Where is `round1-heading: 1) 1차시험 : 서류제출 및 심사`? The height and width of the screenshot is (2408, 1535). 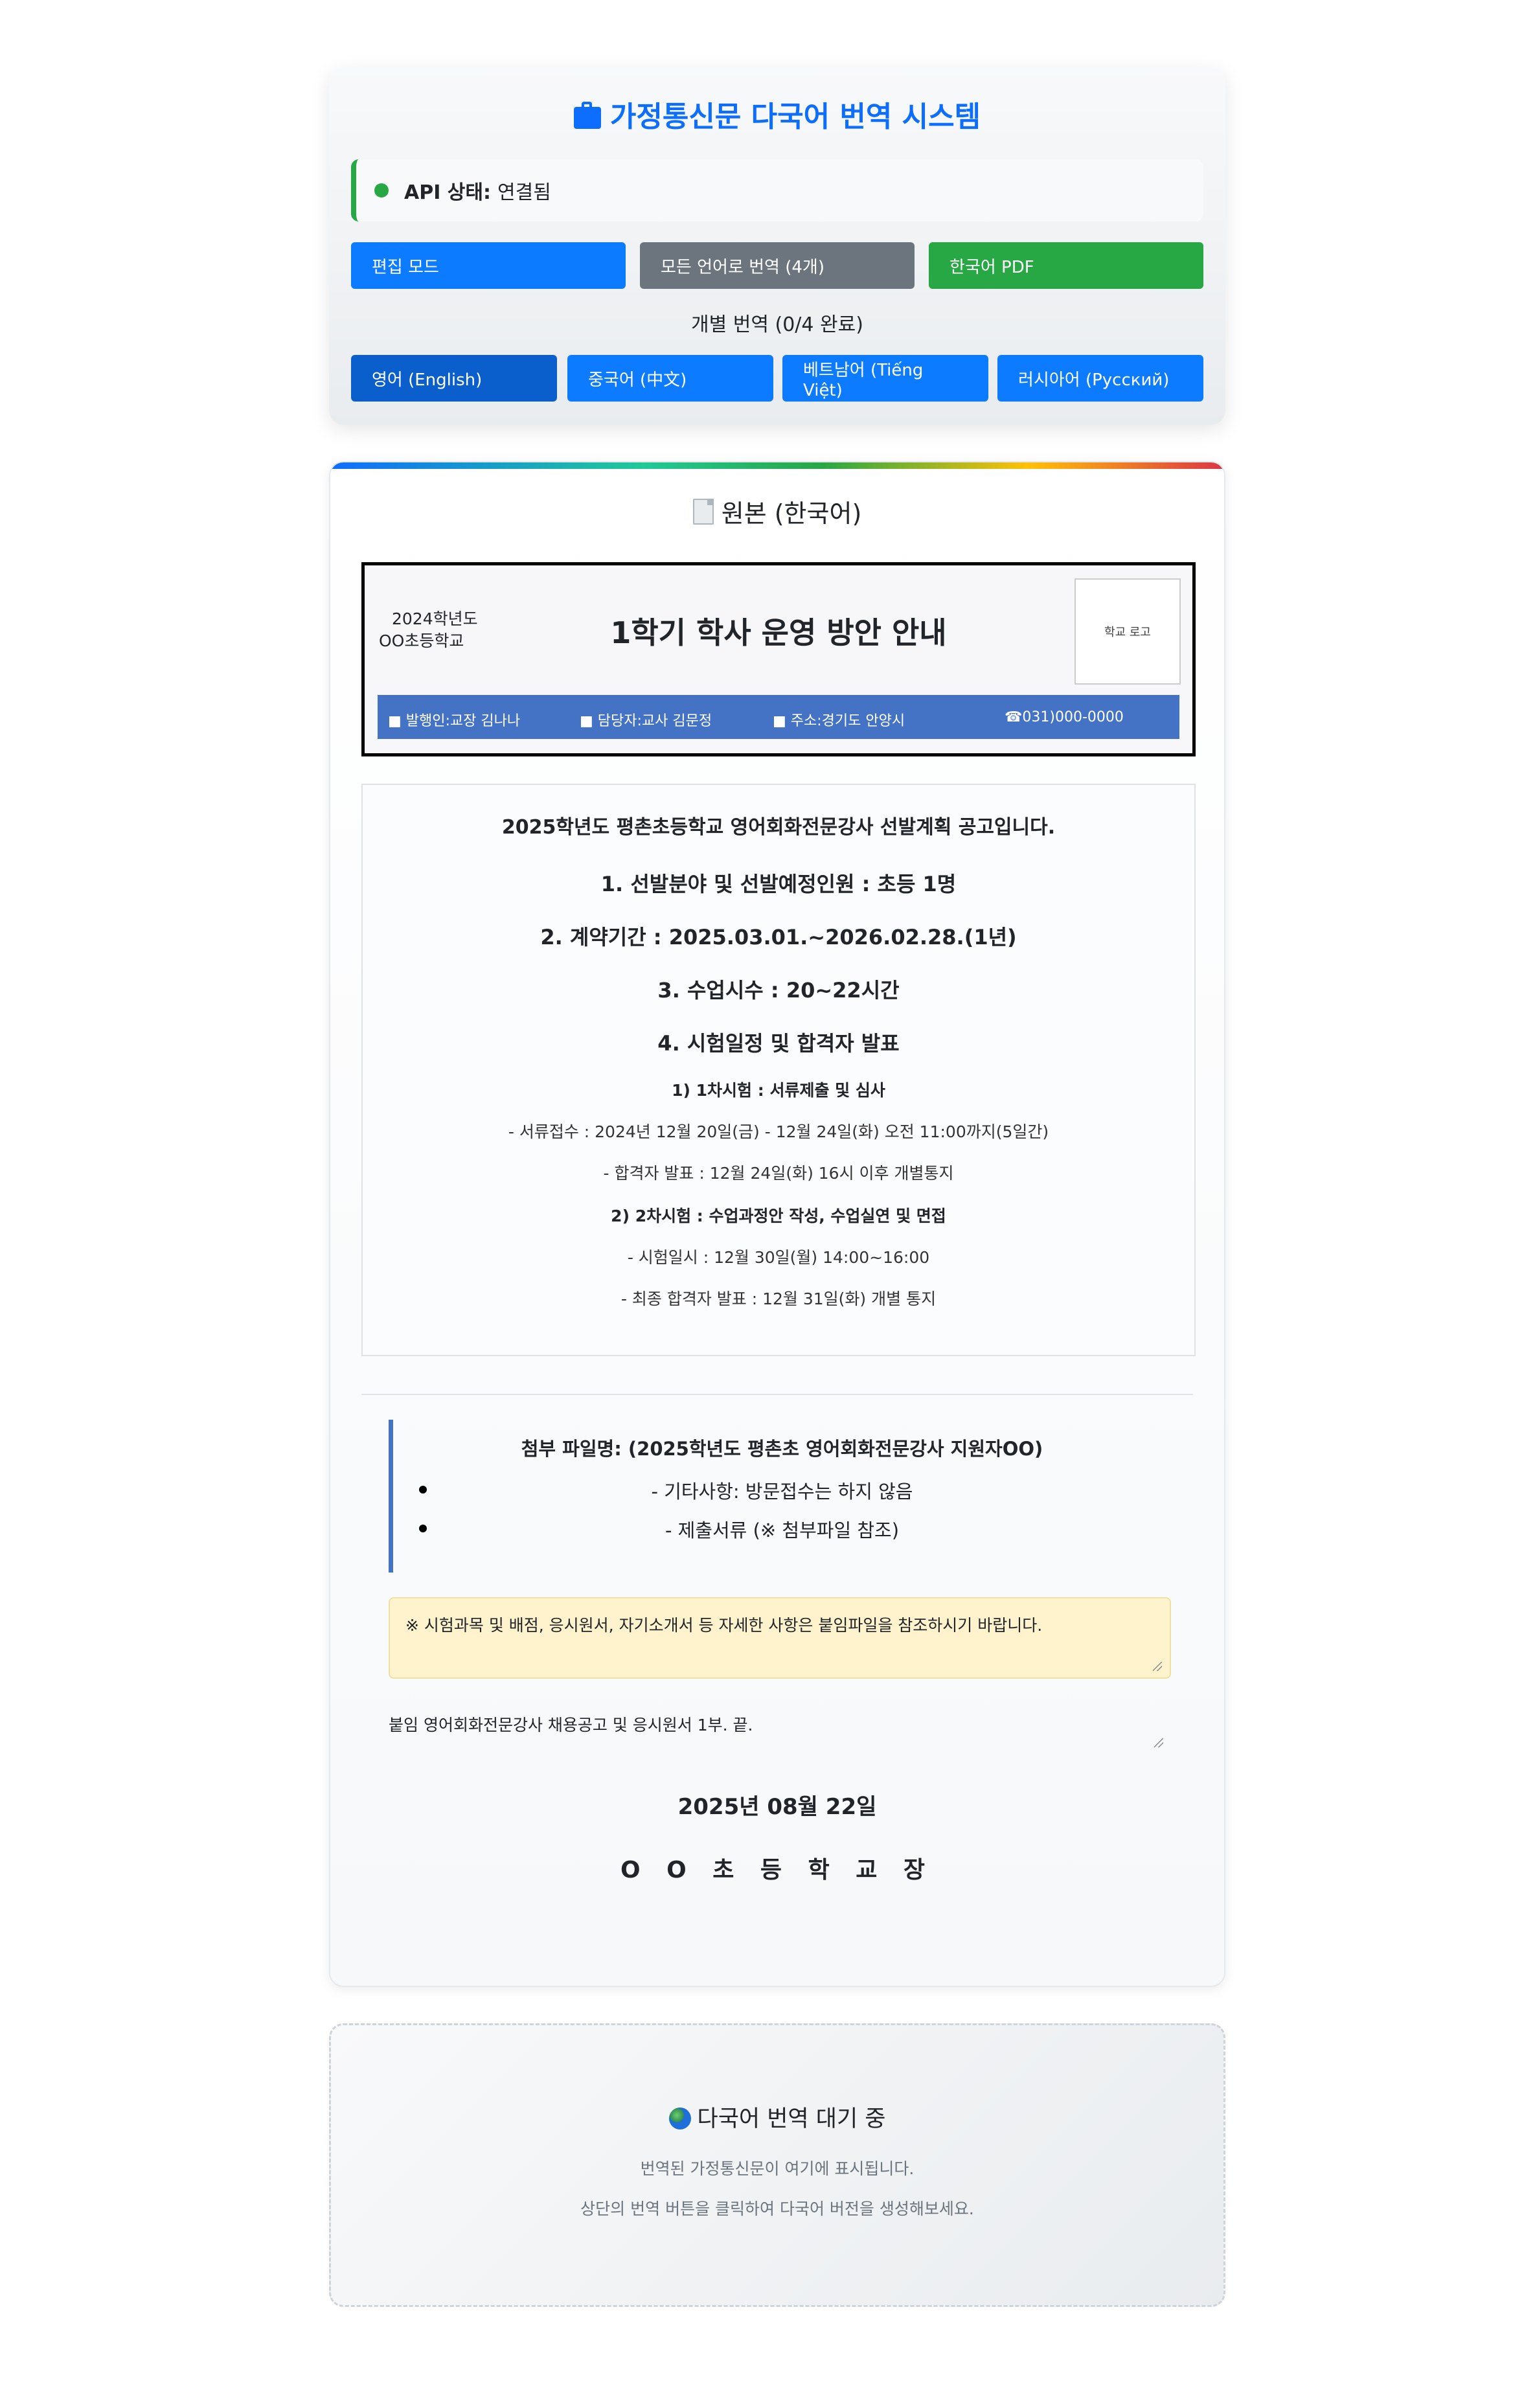
round1-heading: 1) 1차시험 : 서류제출 및 심사 is located at coordinates (778, 1090).